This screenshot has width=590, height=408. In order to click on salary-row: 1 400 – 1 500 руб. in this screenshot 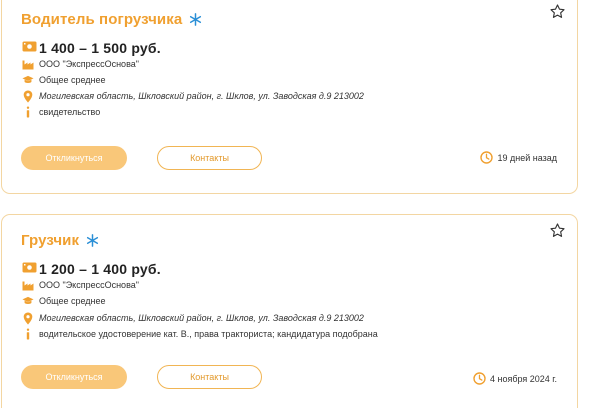, I will do `click(91, 48)`.